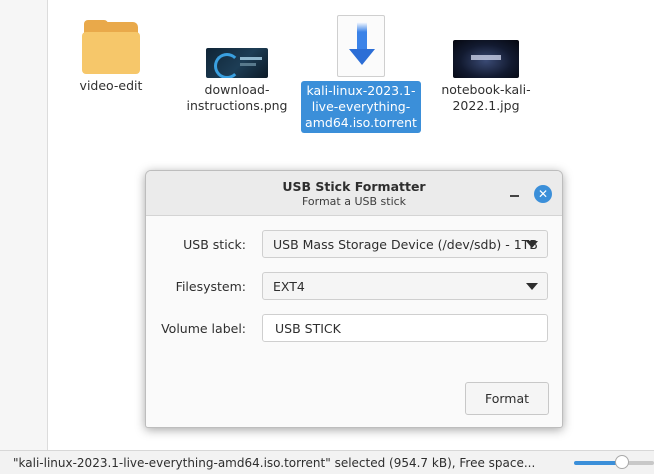 This screenshot has width=654, height=474. What do you see at coordinates (289, 286) in the screenshot?
I see `filesystem-value: EXT4` at bounding box center [289, 286].